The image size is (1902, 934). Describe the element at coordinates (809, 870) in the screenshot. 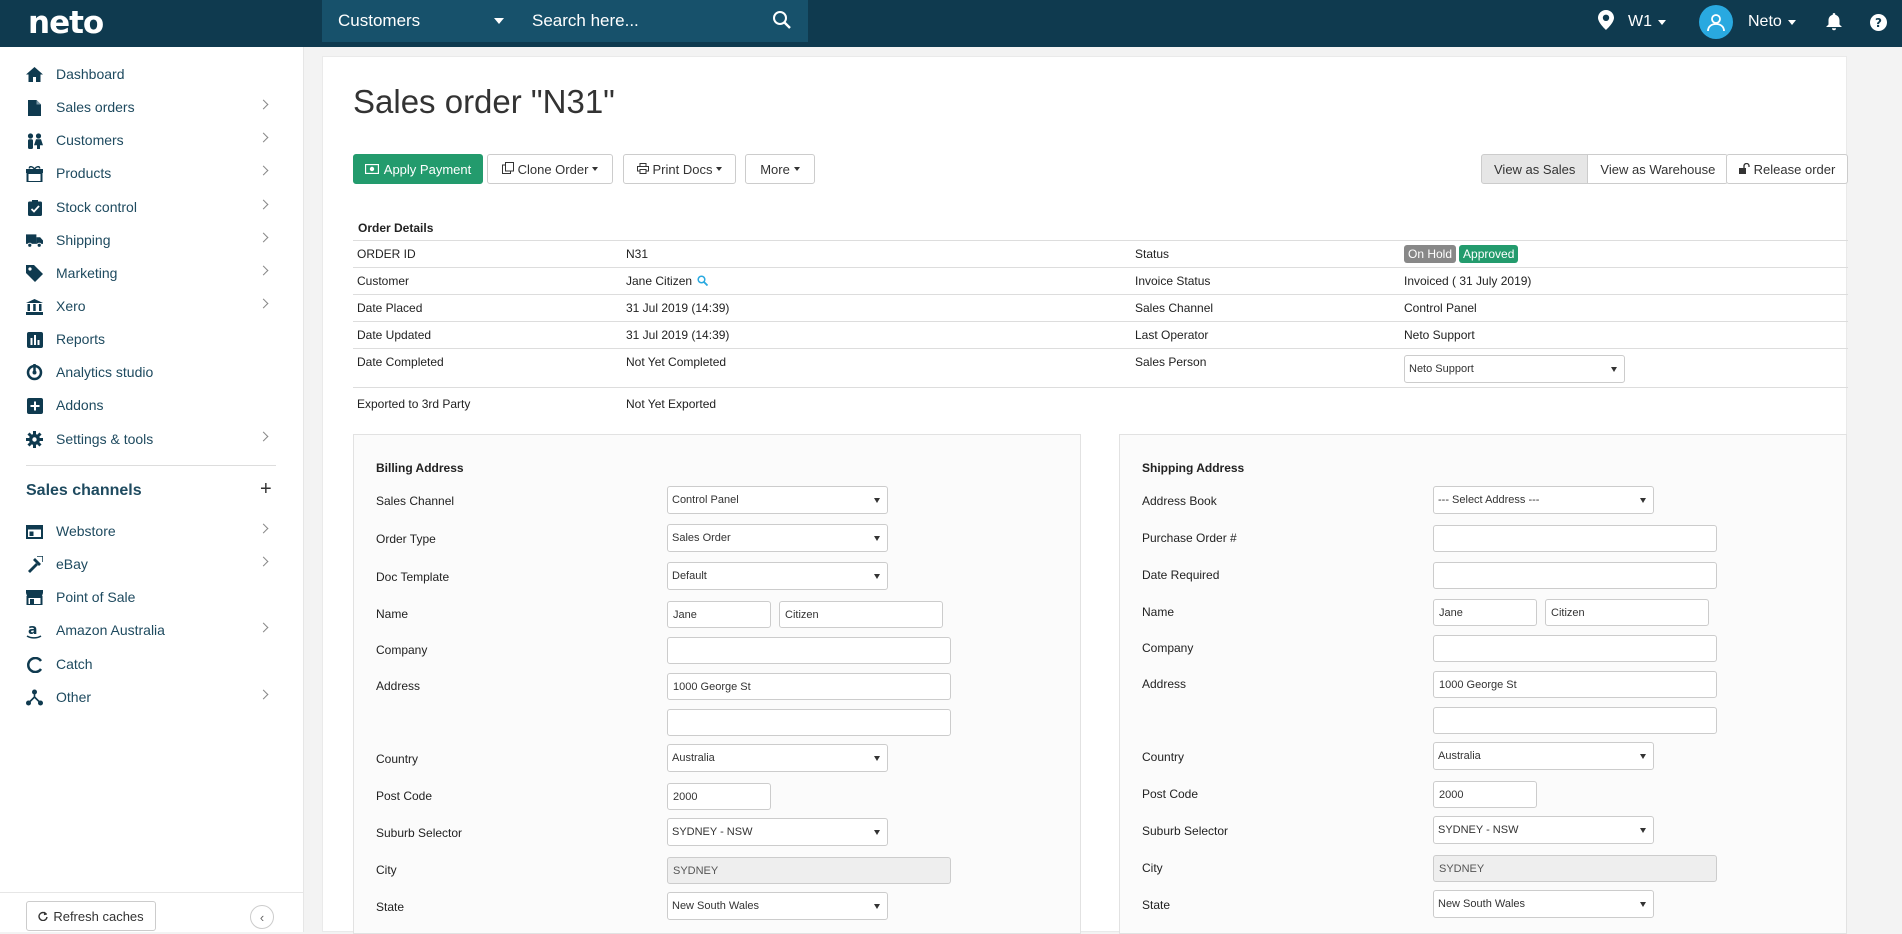

I see `billing-city-input: SYDNEY` at that location.